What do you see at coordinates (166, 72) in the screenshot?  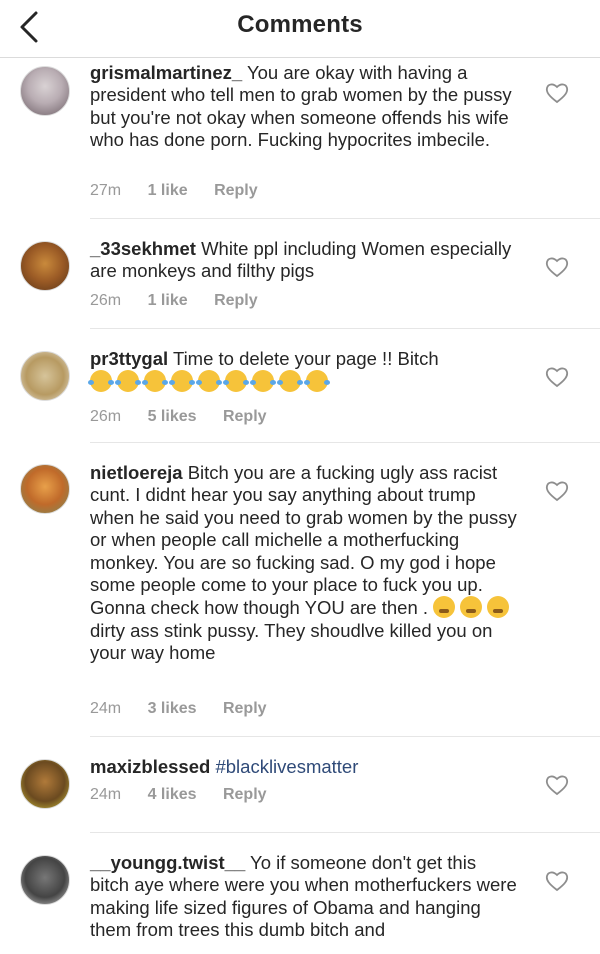 I see `comment-username: grismalmartinez_` at bounding box center [166, 72].